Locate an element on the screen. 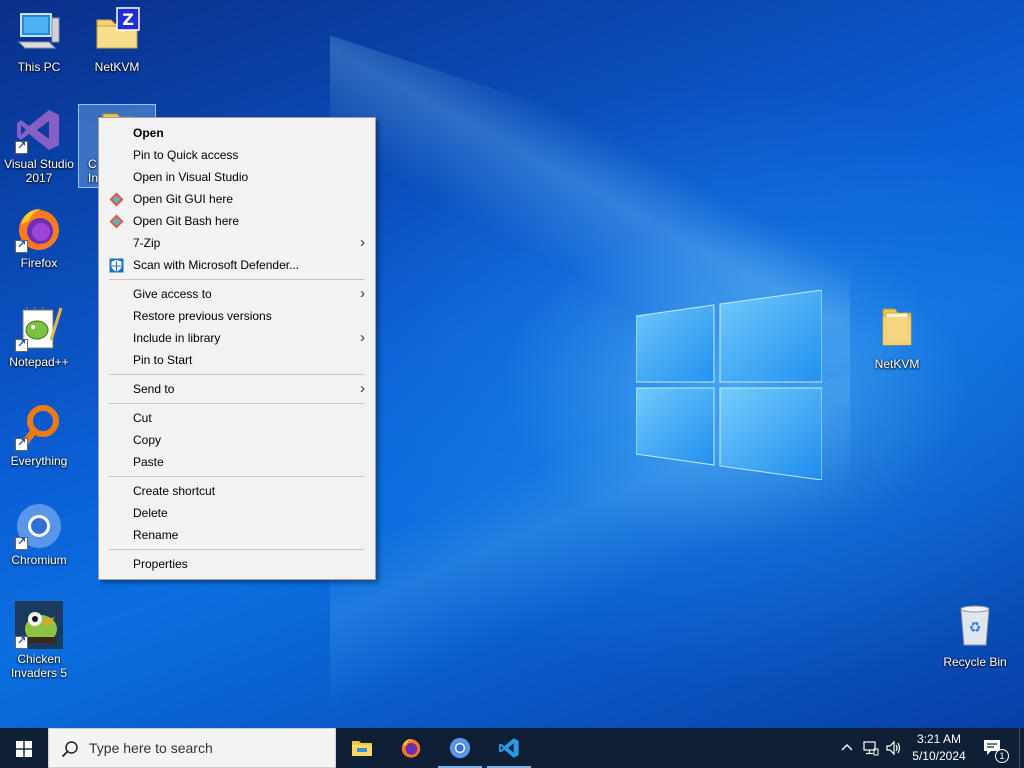 The image size is (1024, 768). firefox-desktop-icon: Firefox is located at coordinates (39, 237).